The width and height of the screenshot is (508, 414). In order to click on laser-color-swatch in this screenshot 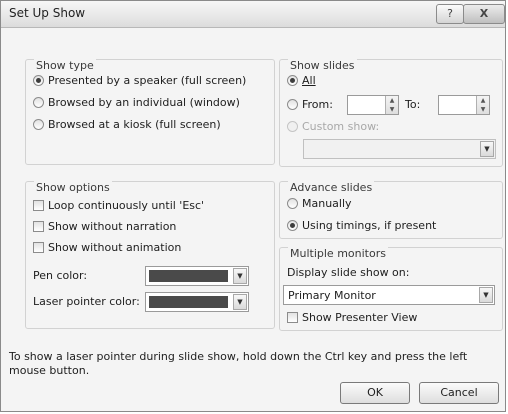, I will do `click(188, 302)`.